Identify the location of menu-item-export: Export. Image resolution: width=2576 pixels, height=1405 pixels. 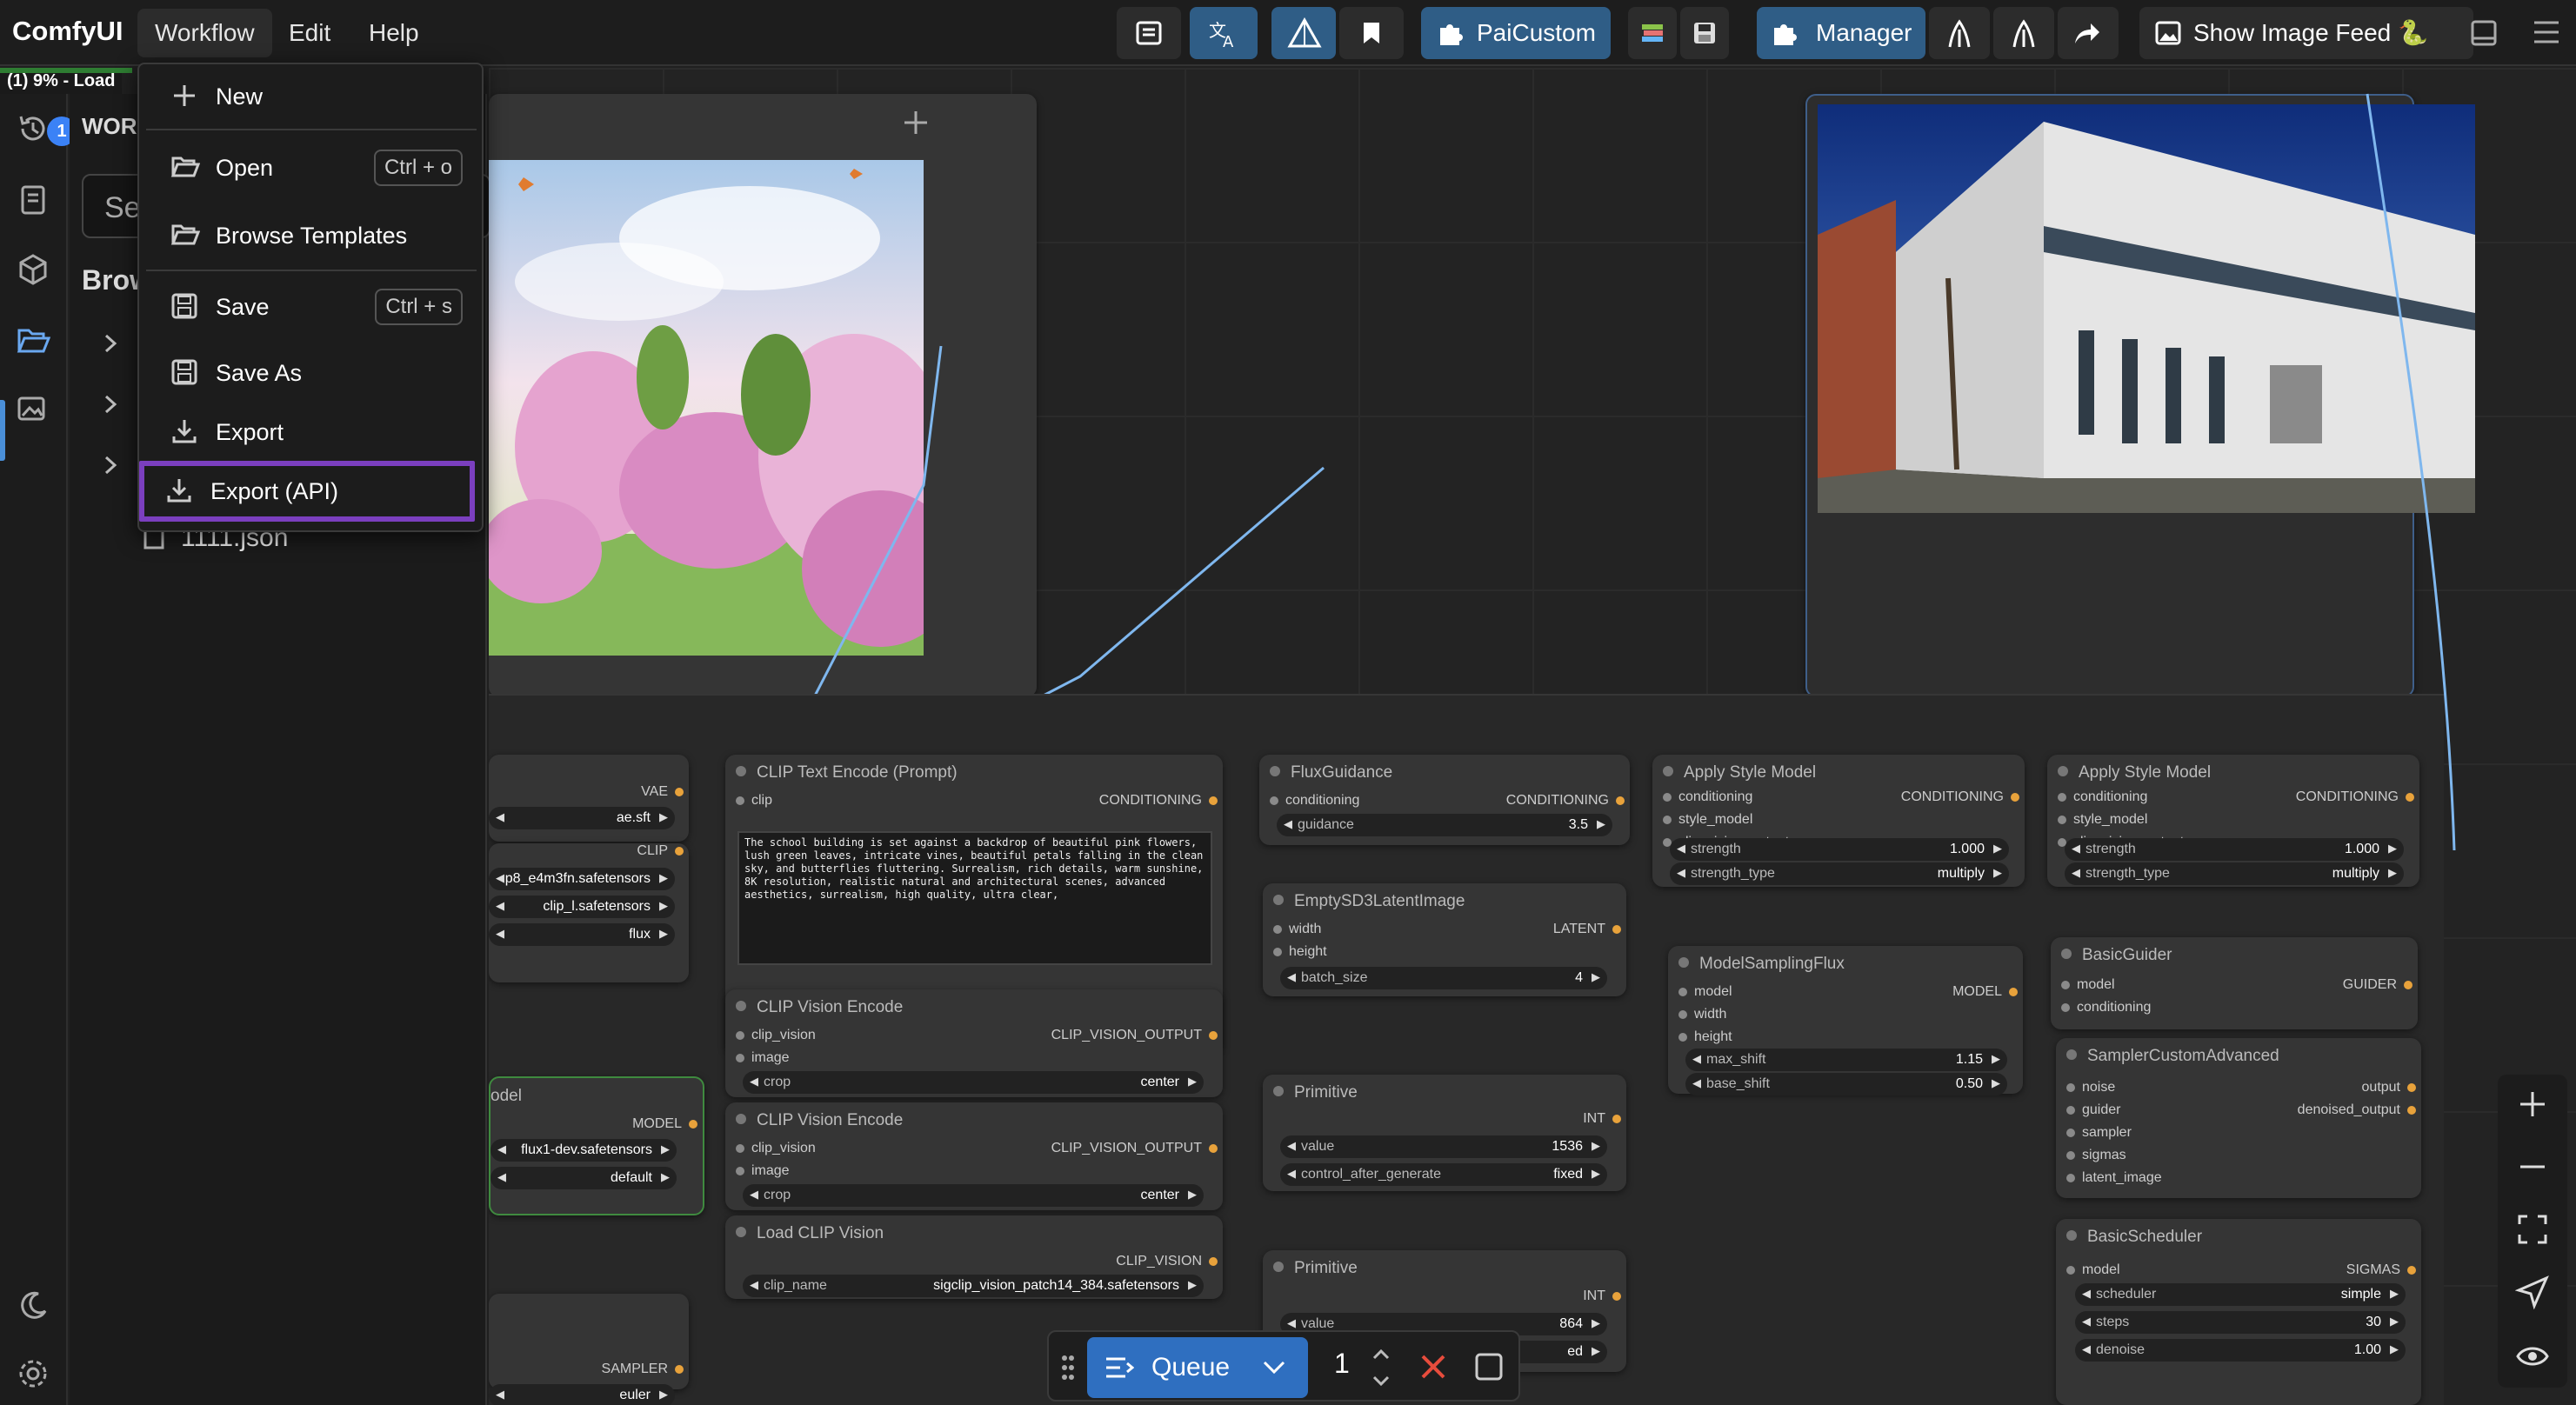
(311, 432).